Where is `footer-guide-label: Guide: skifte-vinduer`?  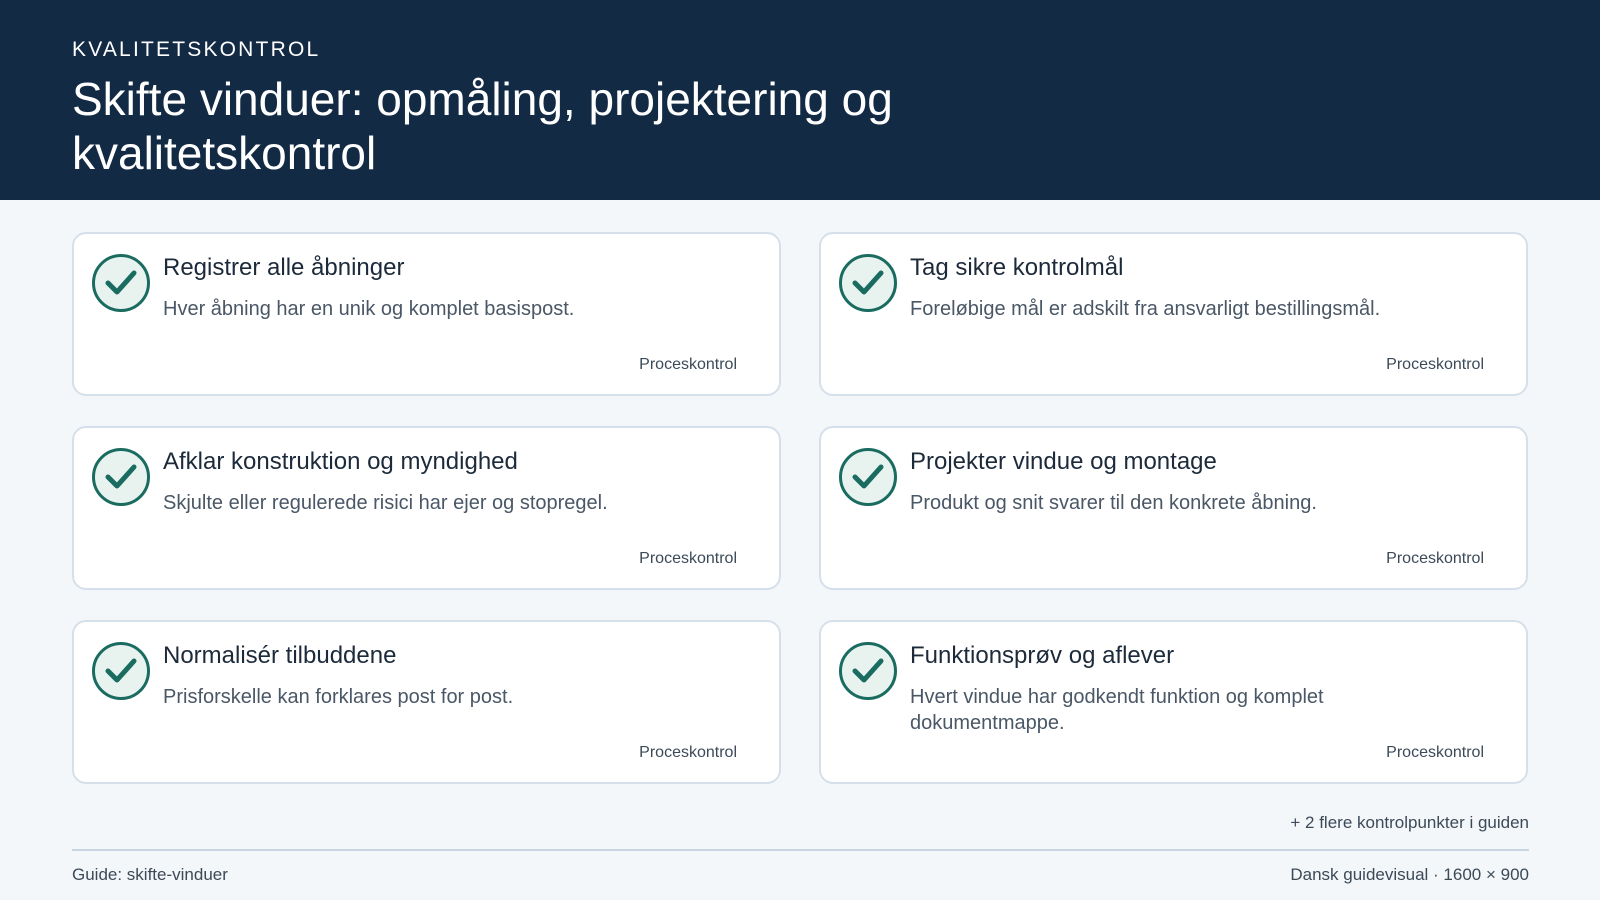 footer-guide-label: Guide: skifte-vinduer is located at coordinates (150, 874).